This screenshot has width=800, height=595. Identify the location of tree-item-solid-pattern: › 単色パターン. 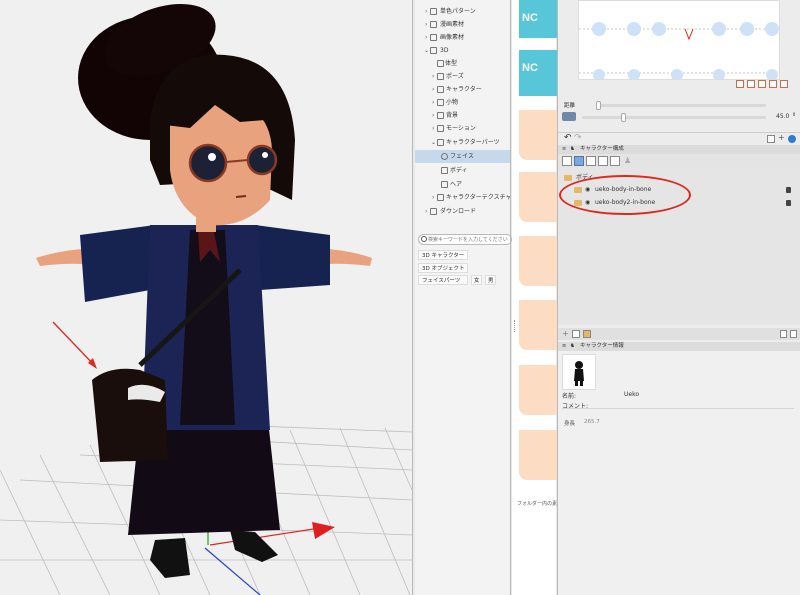
(462, 11).